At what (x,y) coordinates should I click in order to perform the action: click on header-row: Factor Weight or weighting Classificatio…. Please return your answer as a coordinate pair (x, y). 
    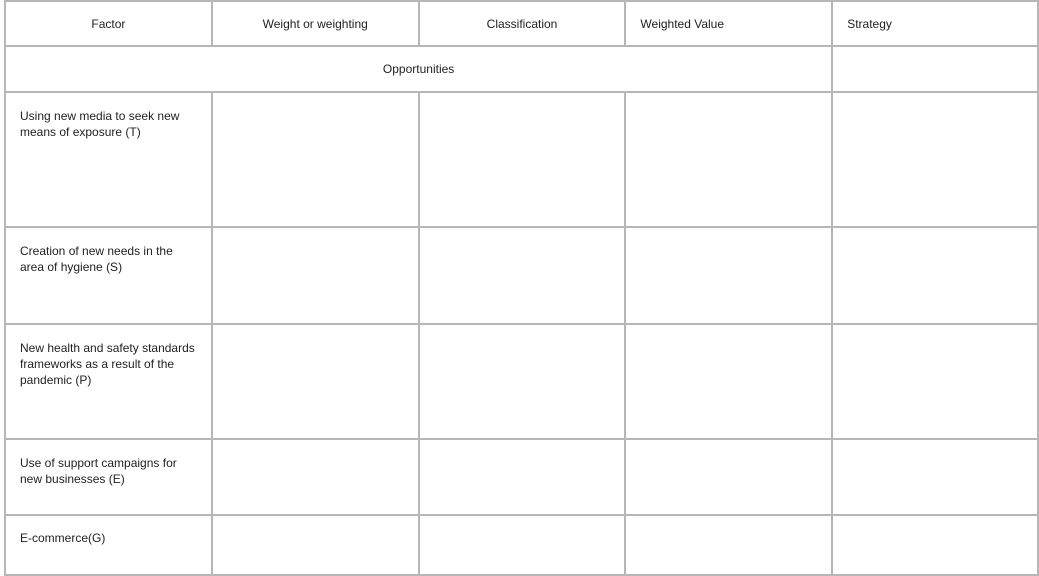
    Looking at the image, I should click on (521, 23).